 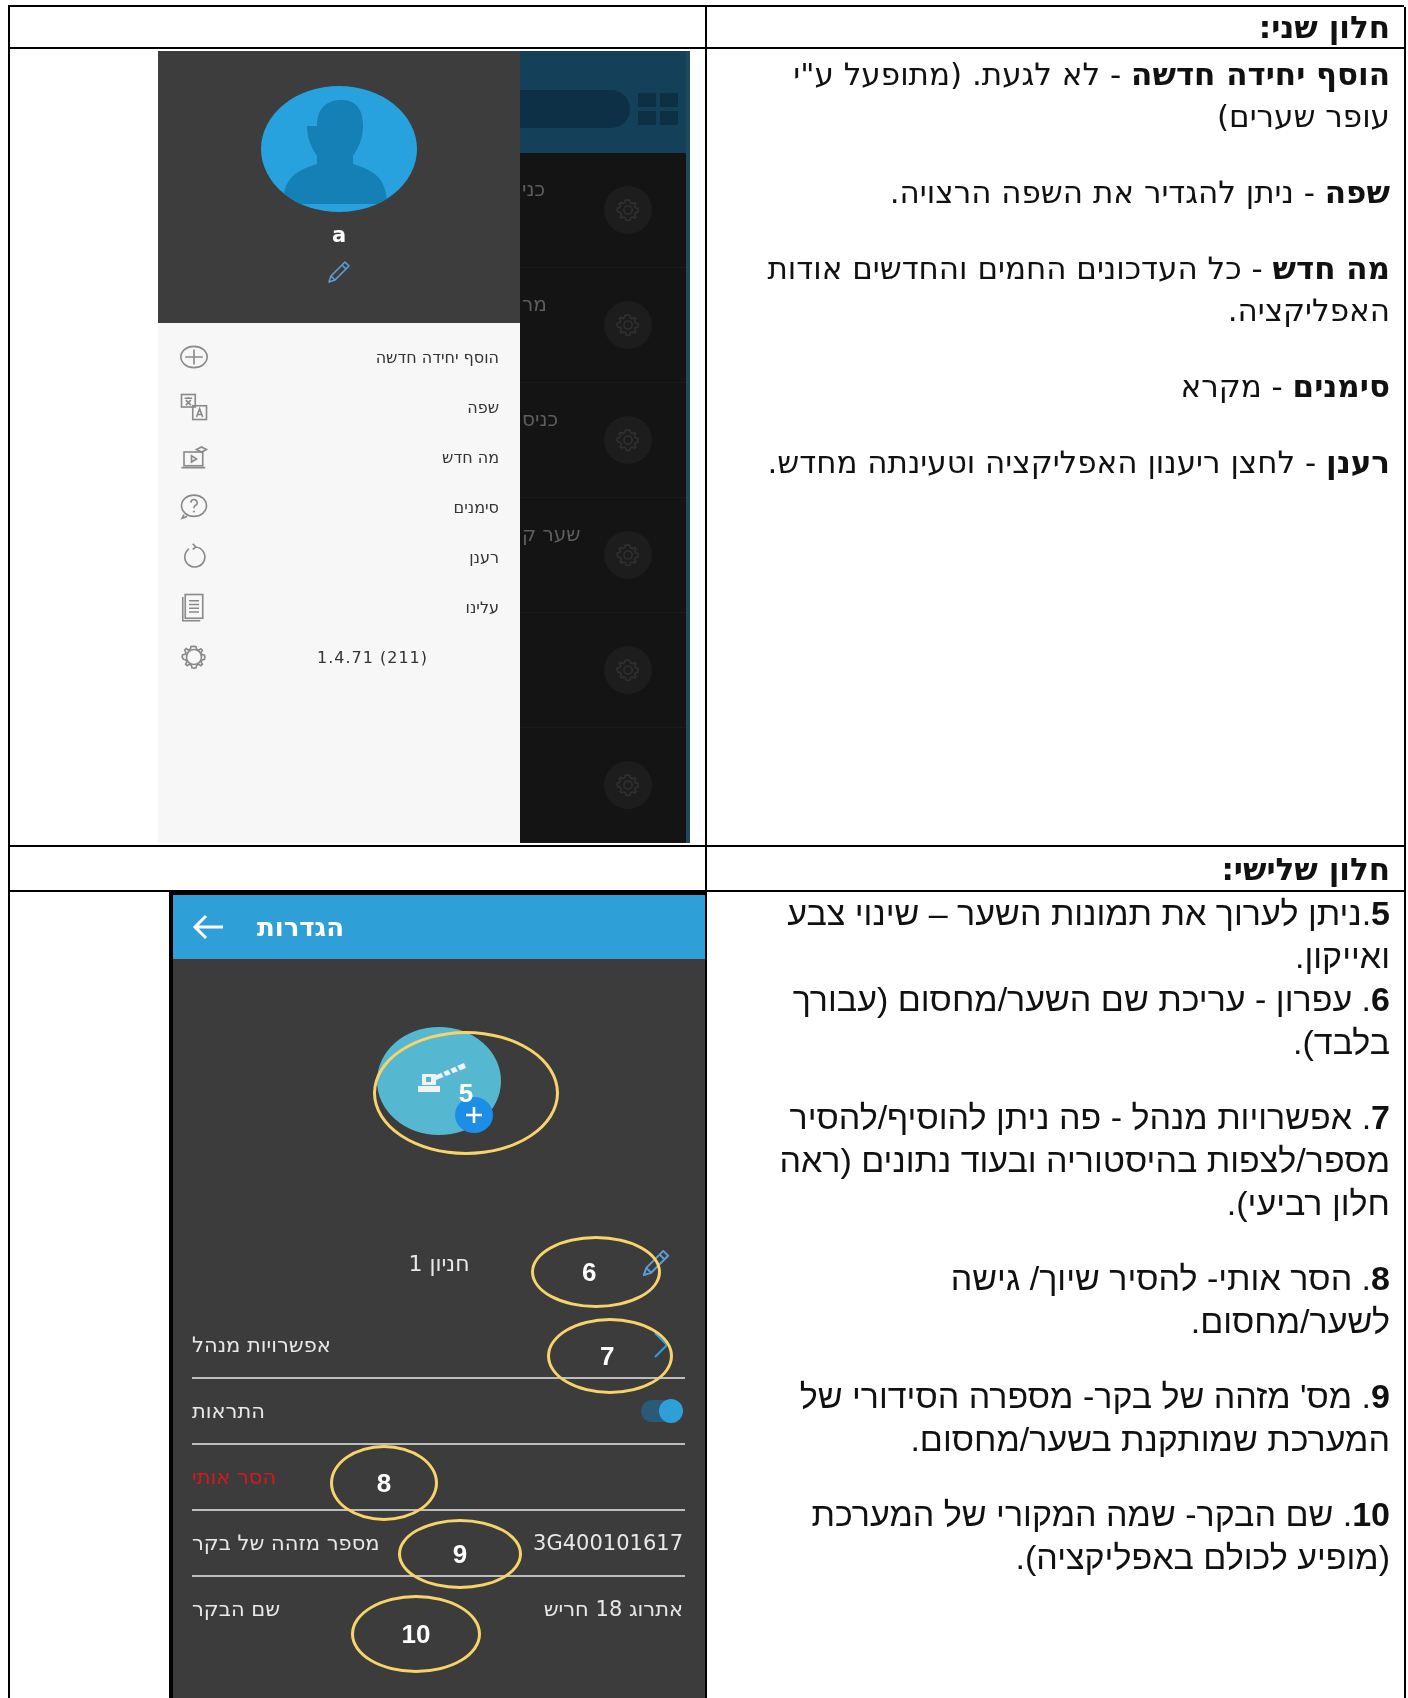 What do you see at coordinates (301, 927) in the screenshot?
I see `screen-title: הגדרות` at bounding box center [301, 927].